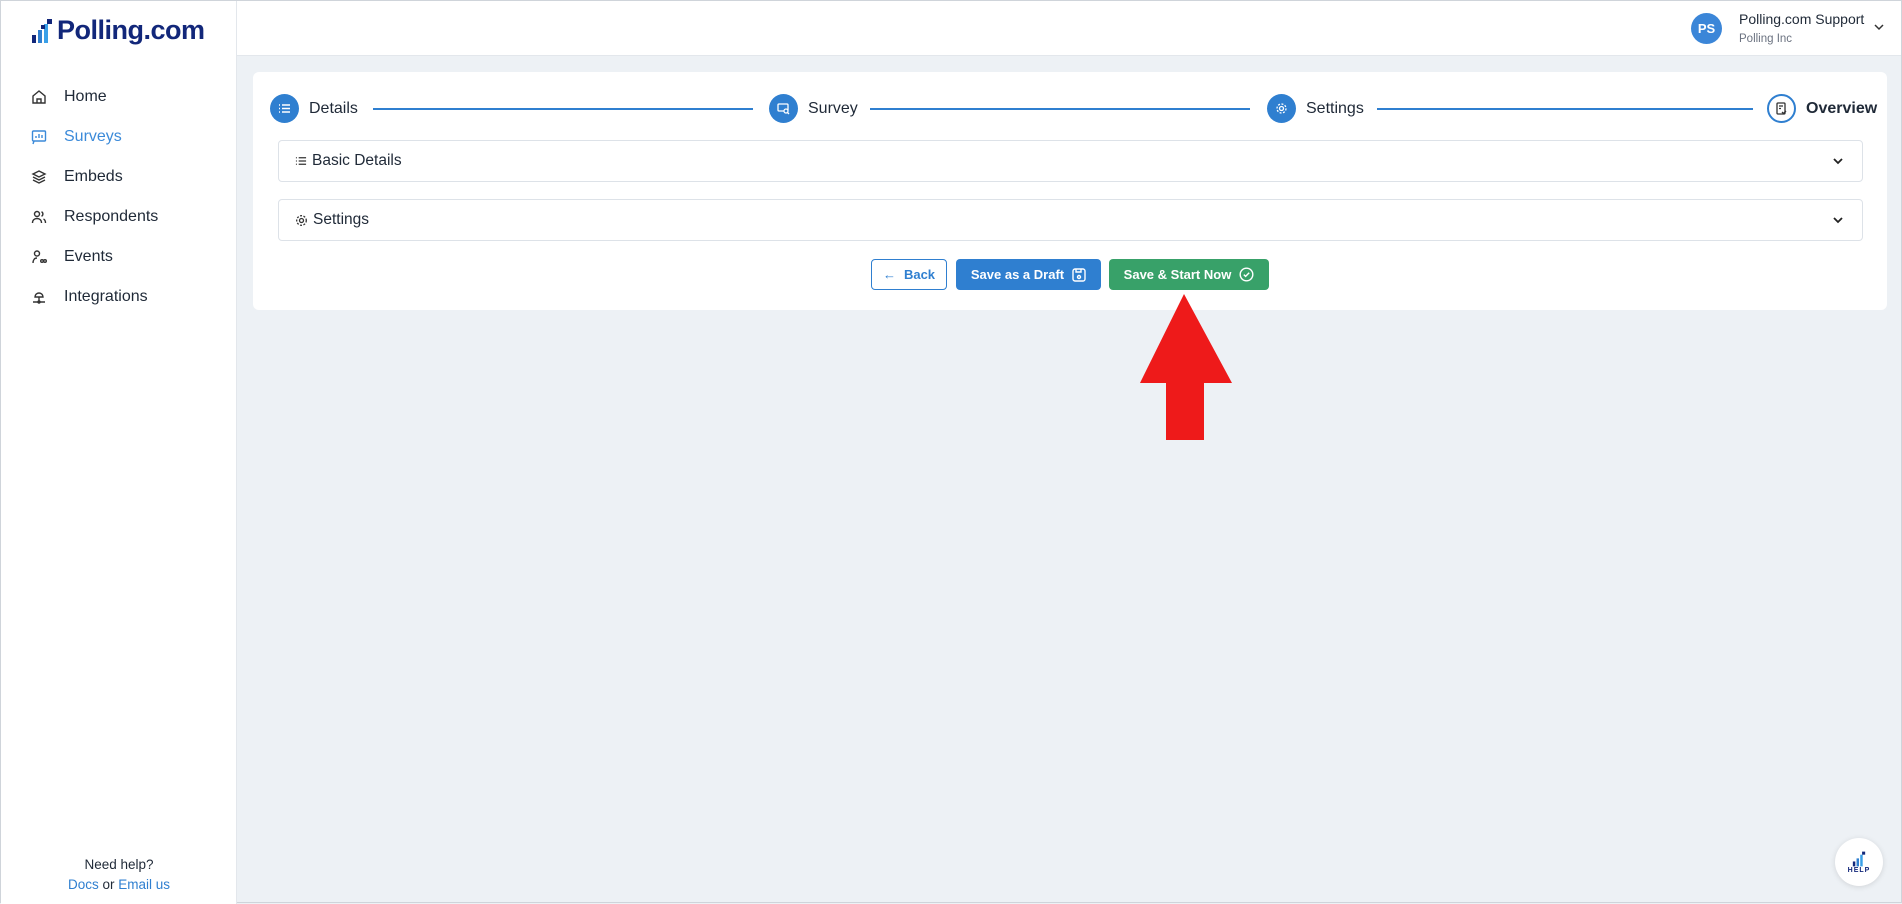 Image resolution: width=1902 pixels, height=904 pixels. I want to click on save-draft-label: Save as a Draft, so click(1017, 274).